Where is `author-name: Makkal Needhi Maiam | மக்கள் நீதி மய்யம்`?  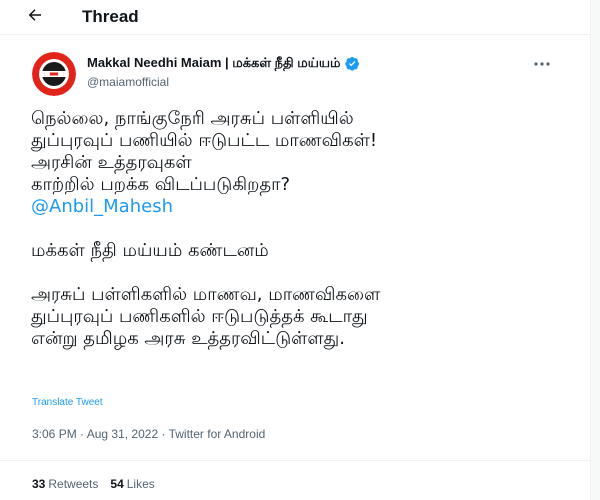 author-name: Makkal Needhi Maiam | மக்கள் நீதி மய்யம் is located at coordinates (223, 63).